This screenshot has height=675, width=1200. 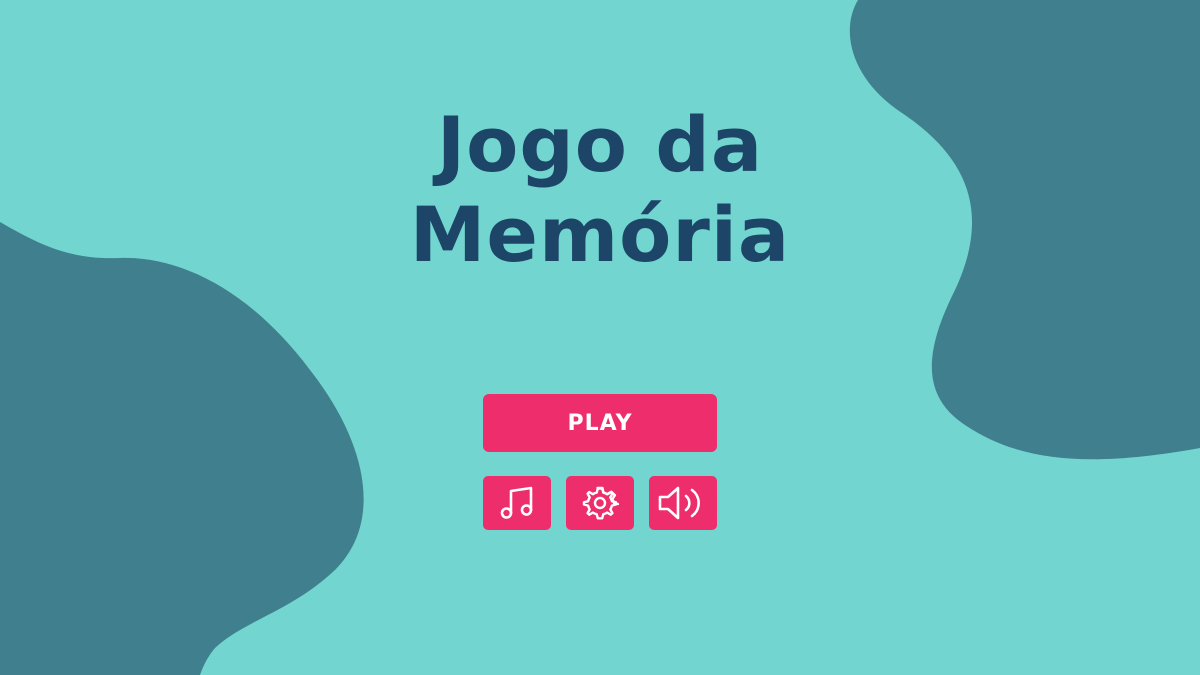 I want to click on play-button: PLAY, so click(x=600, y=423).